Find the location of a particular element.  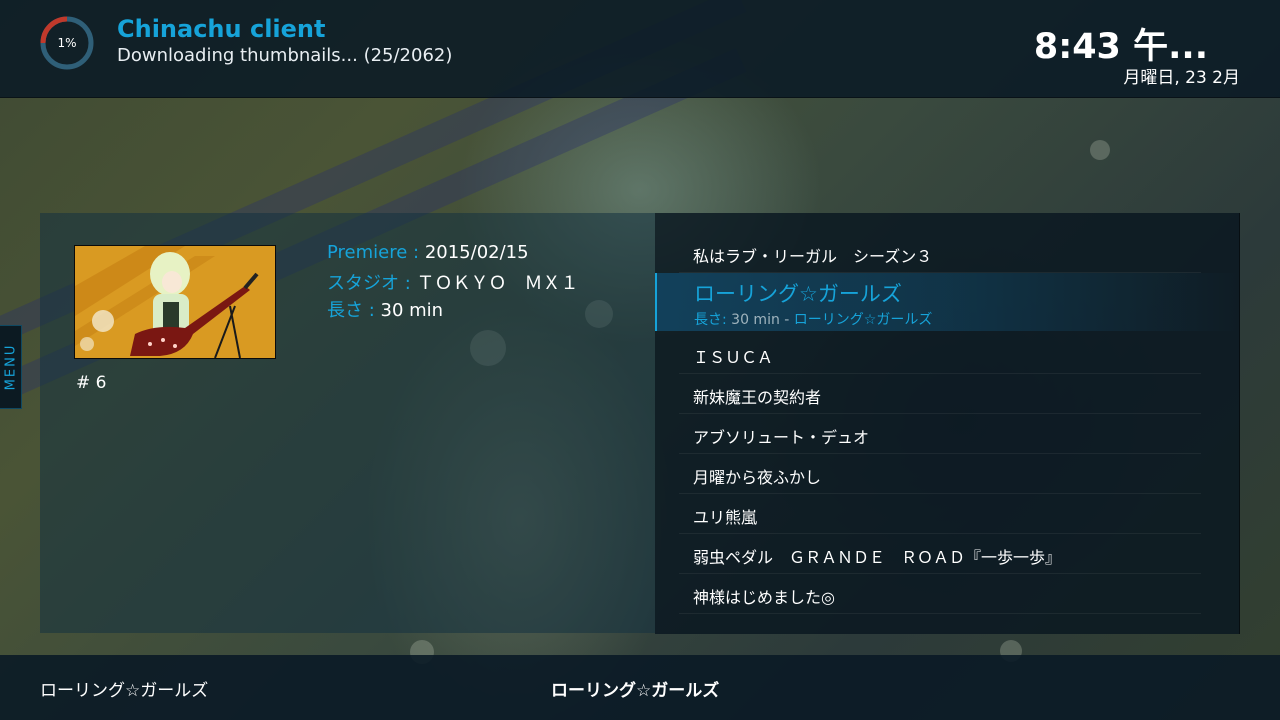

length-value: 30 min is located at coordinates (412, 310).